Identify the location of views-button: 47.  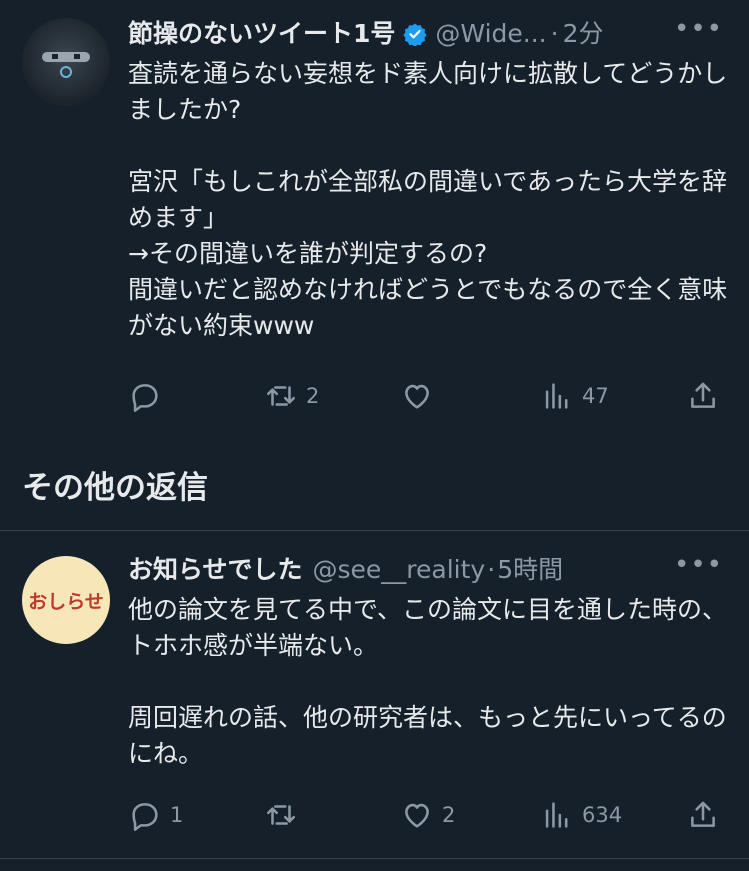
(574, 396).